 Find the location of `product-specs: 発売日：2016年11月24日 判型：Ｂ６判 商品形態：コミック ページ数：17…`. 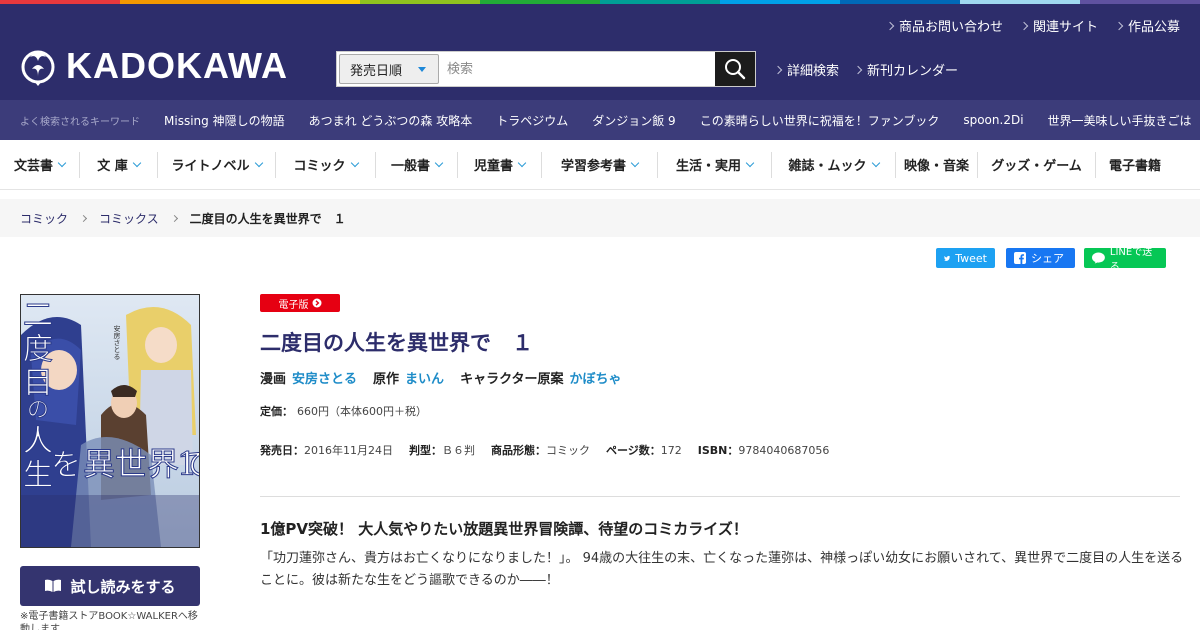

product-specs: 発売日：2016年11月24日 判型：Ｂ６判 商品形態：コミック ページ数：17… is located at coordinates (544, 450).